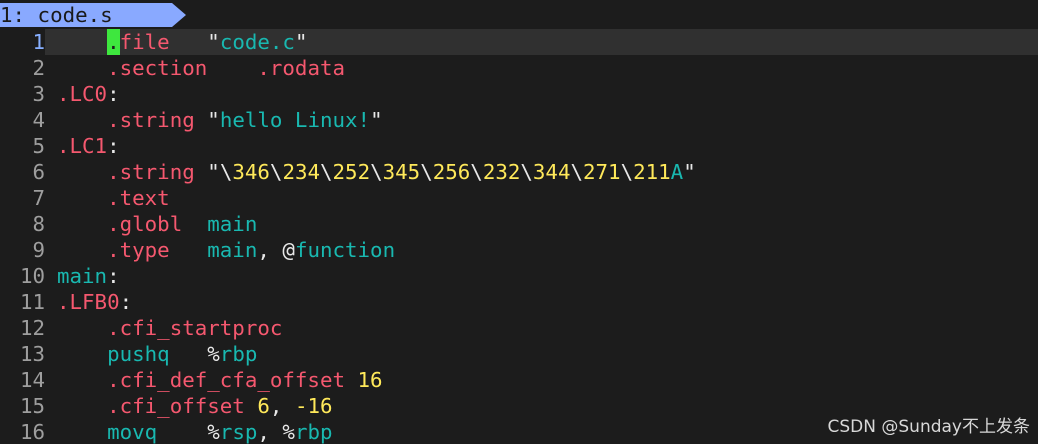  What do you see at coordinates (38, 120) in the screenshot?
I see `line-number: 4` at bounding box center [38, 120].